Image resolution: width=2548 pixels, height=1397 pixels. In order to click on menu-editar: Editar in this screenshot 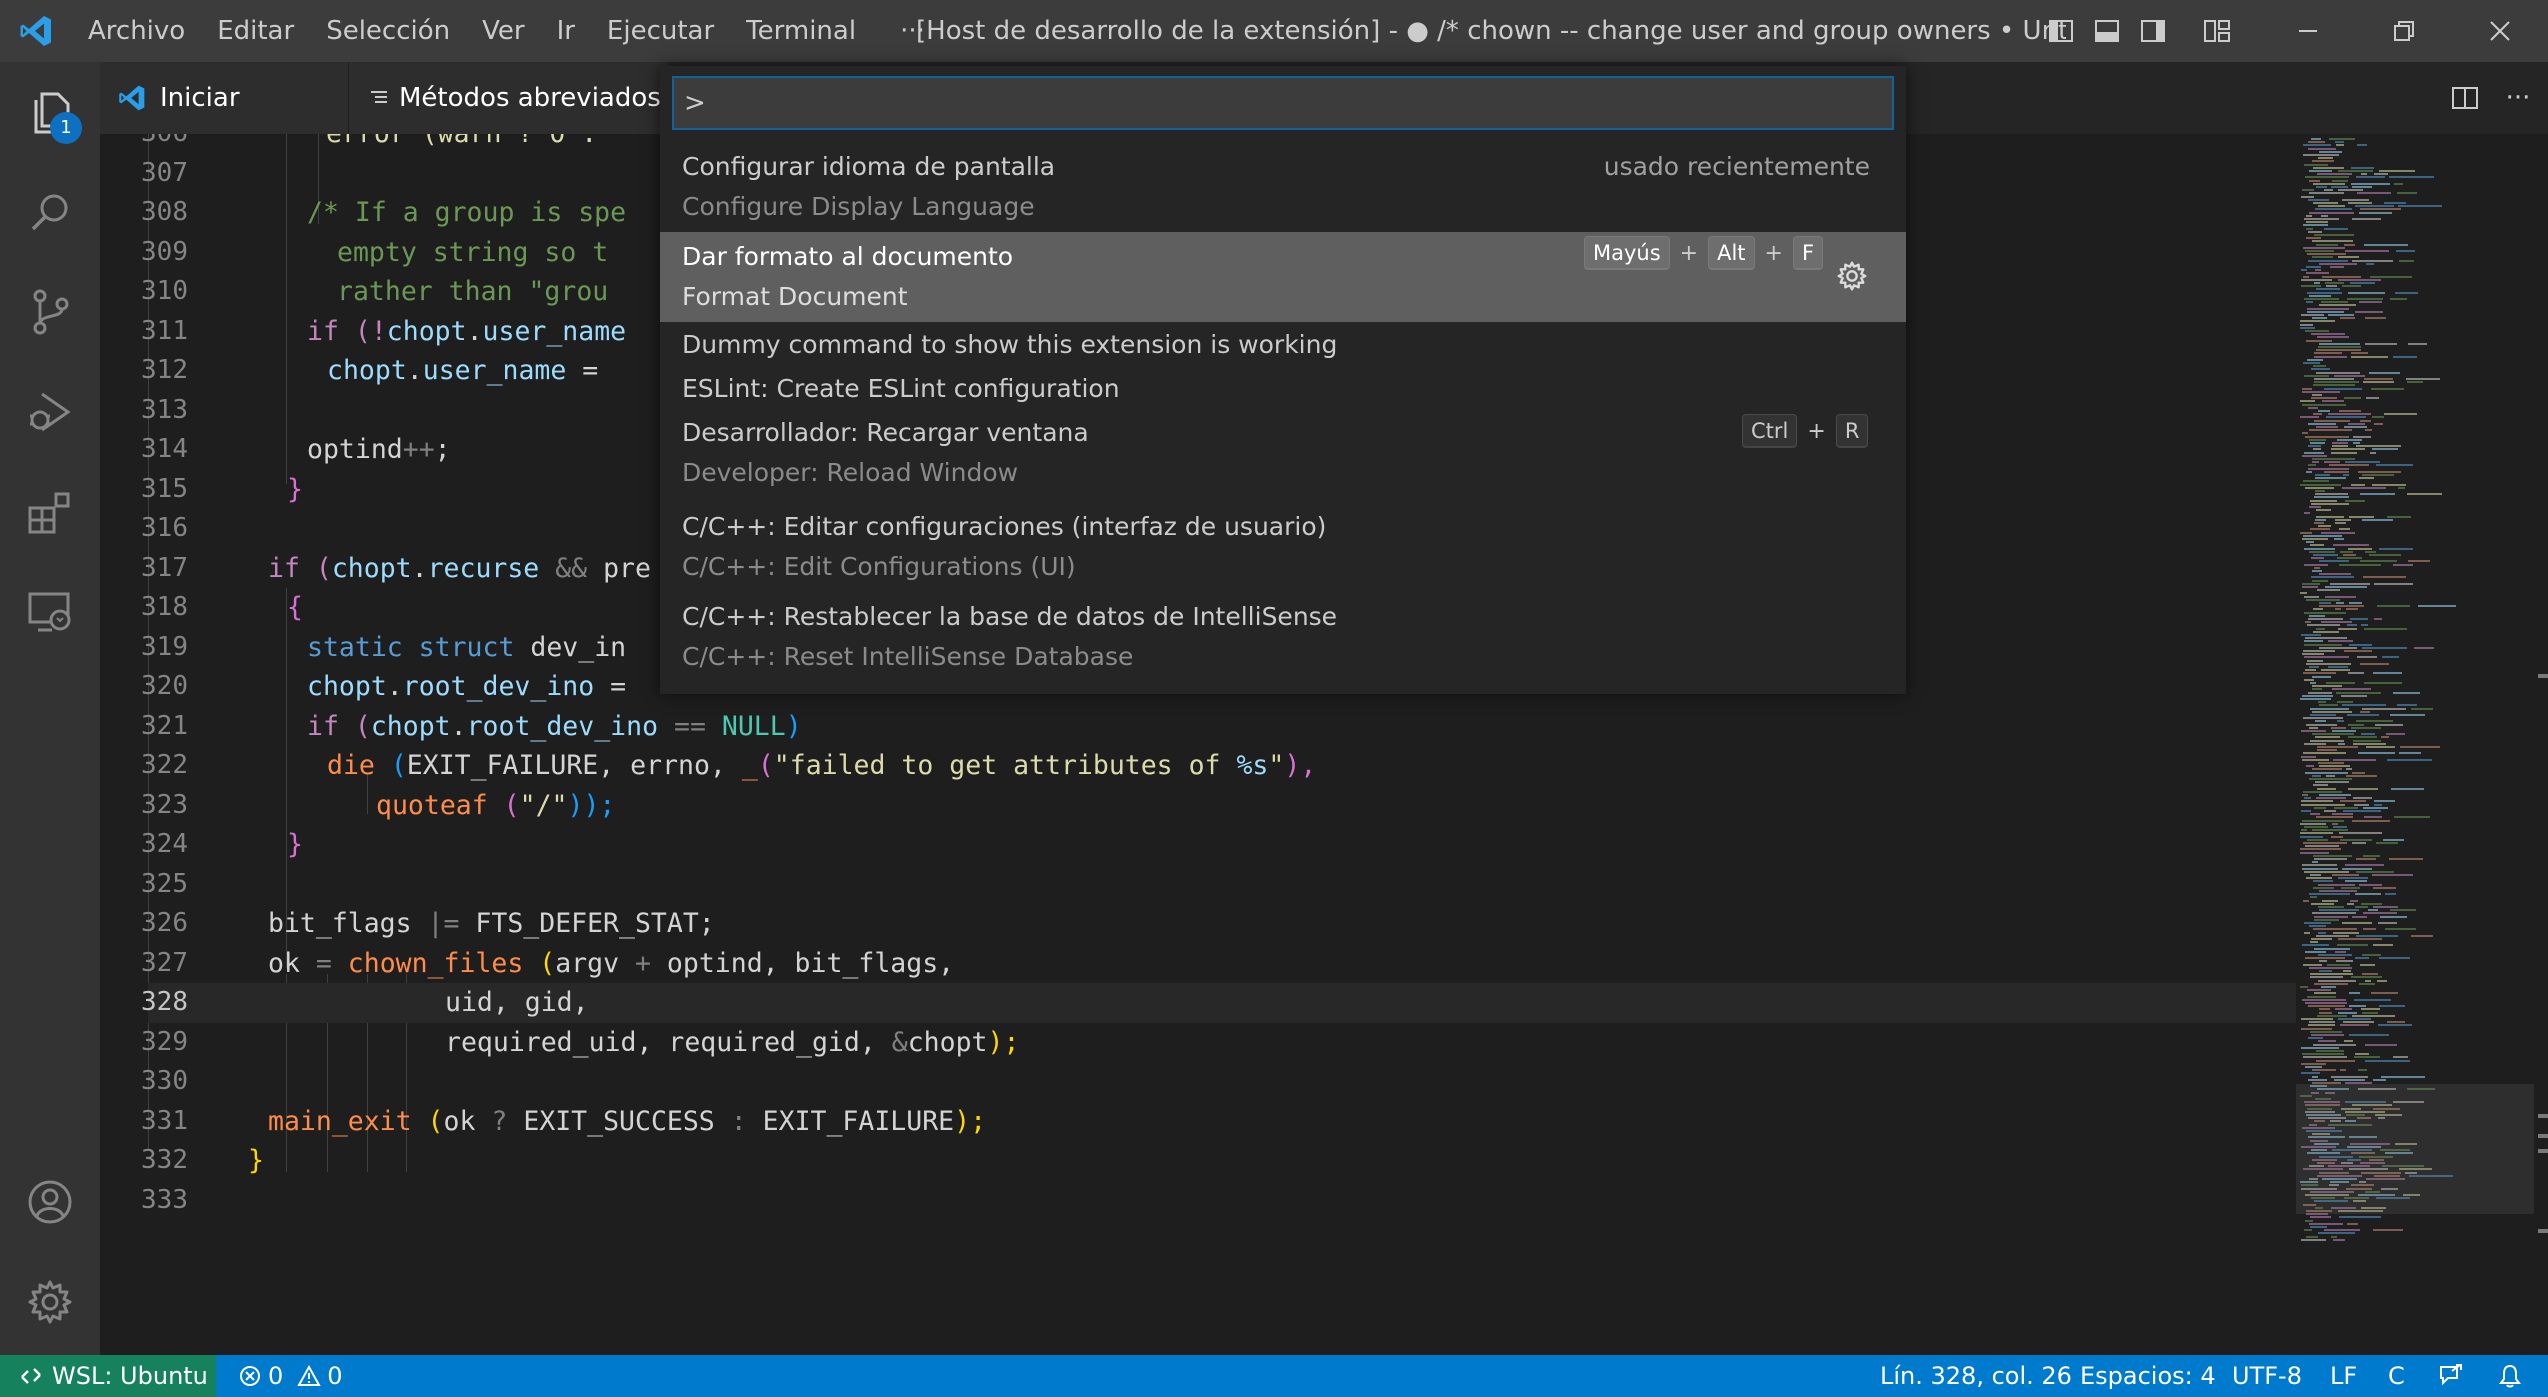, I will do `click(255, 31)`.